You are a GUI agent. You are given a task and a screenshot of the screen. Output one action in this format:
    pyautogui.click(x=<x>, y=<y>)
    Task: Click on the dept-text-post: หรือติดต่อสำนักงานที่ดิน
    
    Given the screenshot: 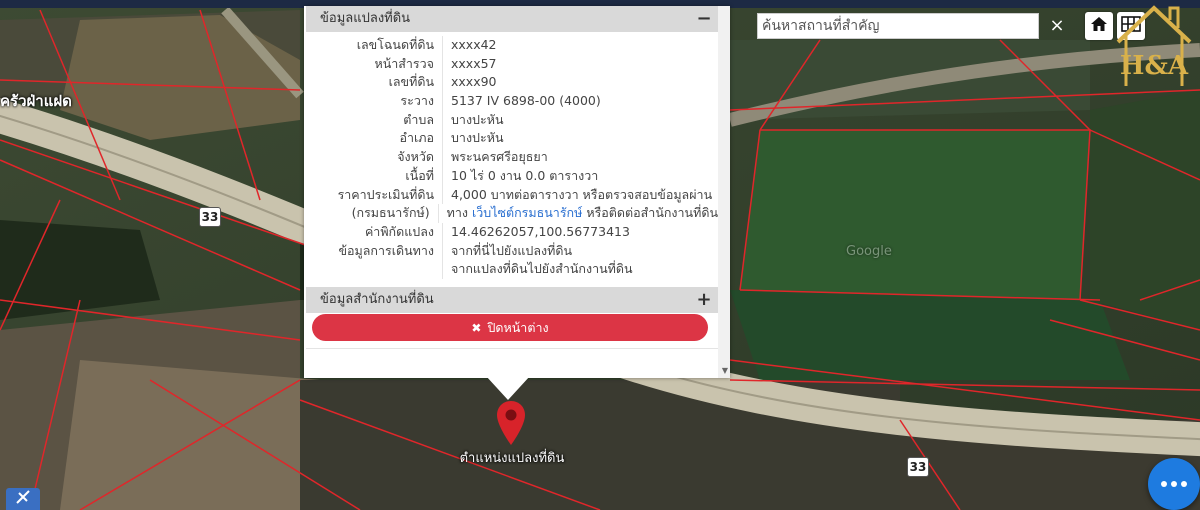 What is the action you would take?
    pyautogui.click(x=652, y=213)
    